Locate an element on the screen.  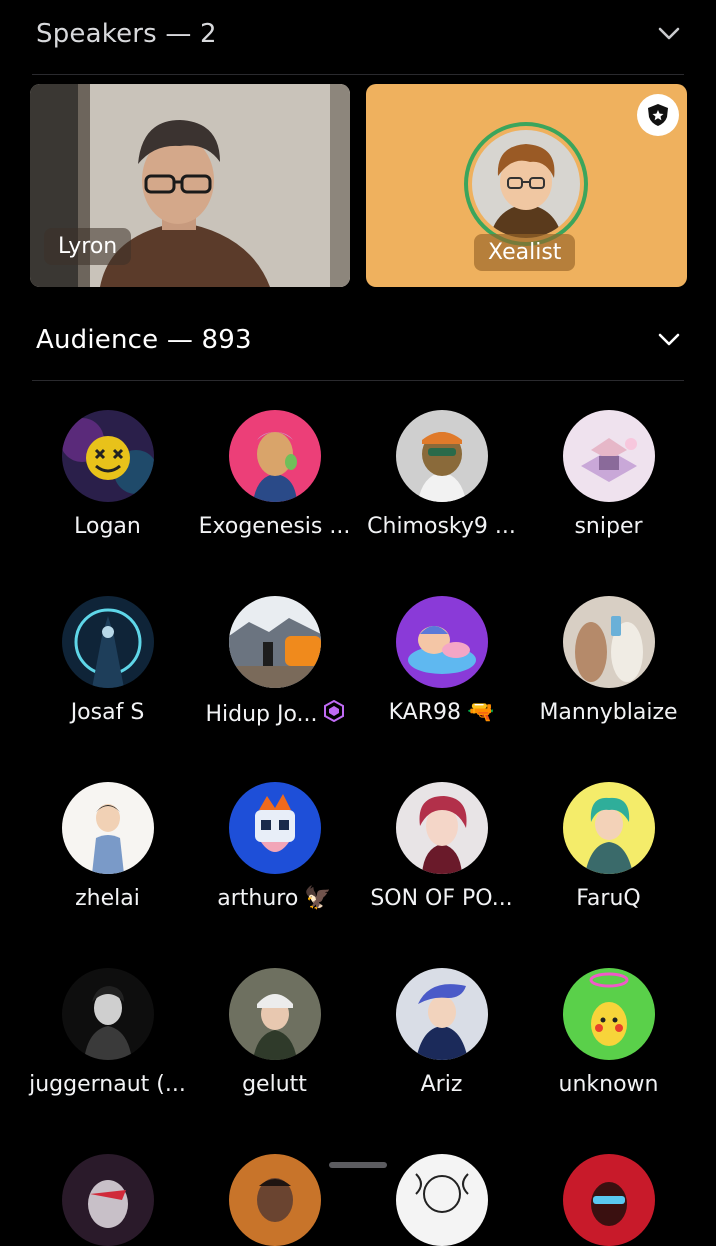
audience-name: KAR98 🔫 is located at coordinates (441, 712).